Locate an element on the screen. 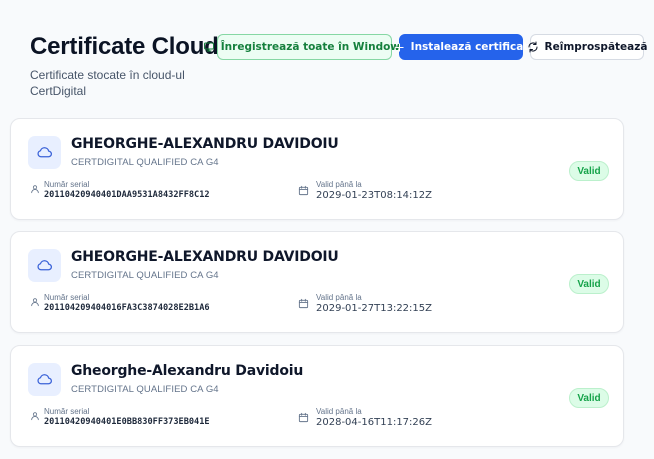 This screenshot has width=654, height=459. register-all-windows-label: Înregistrează toate în Windows is located at coordinates (313, 47).